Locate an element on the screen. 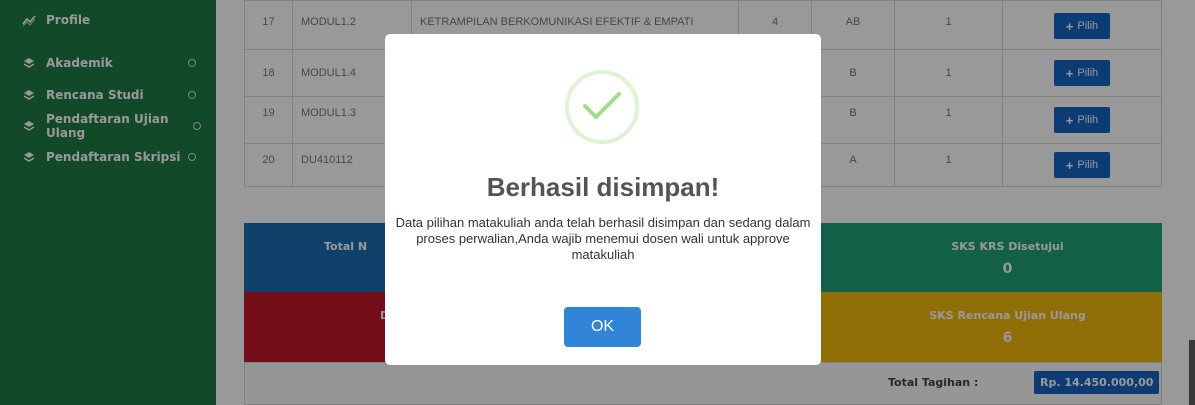  ok-button: OK is located at coordinates (602, 327).